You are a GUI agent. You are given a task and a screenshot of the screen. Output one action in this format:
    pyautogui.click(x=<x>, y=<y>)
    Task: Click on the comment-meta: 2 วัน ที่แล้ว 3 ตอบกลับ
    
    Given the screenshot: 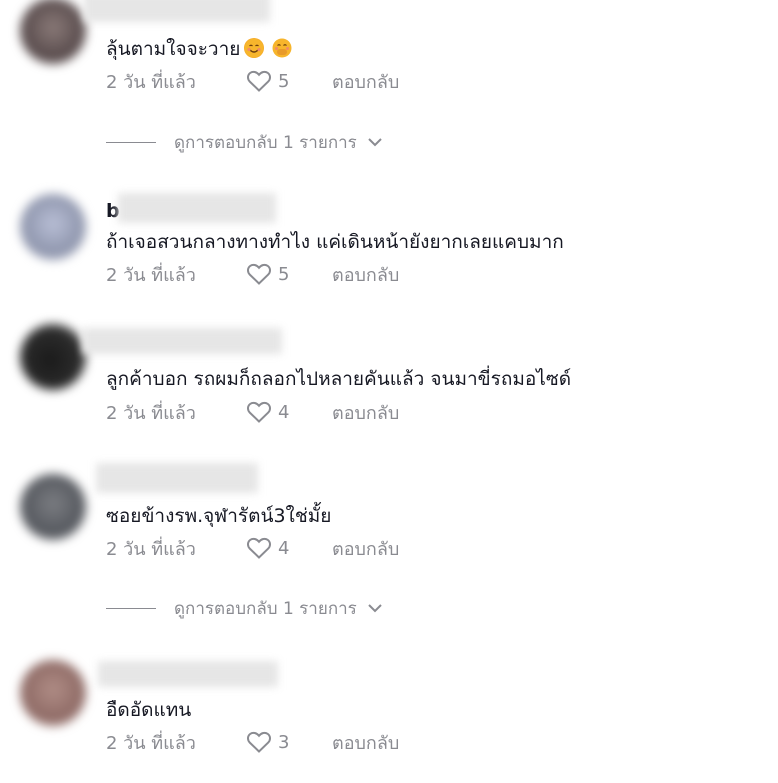 What is the action you would take?
    pyautogui.click(x=252, y=742)
    